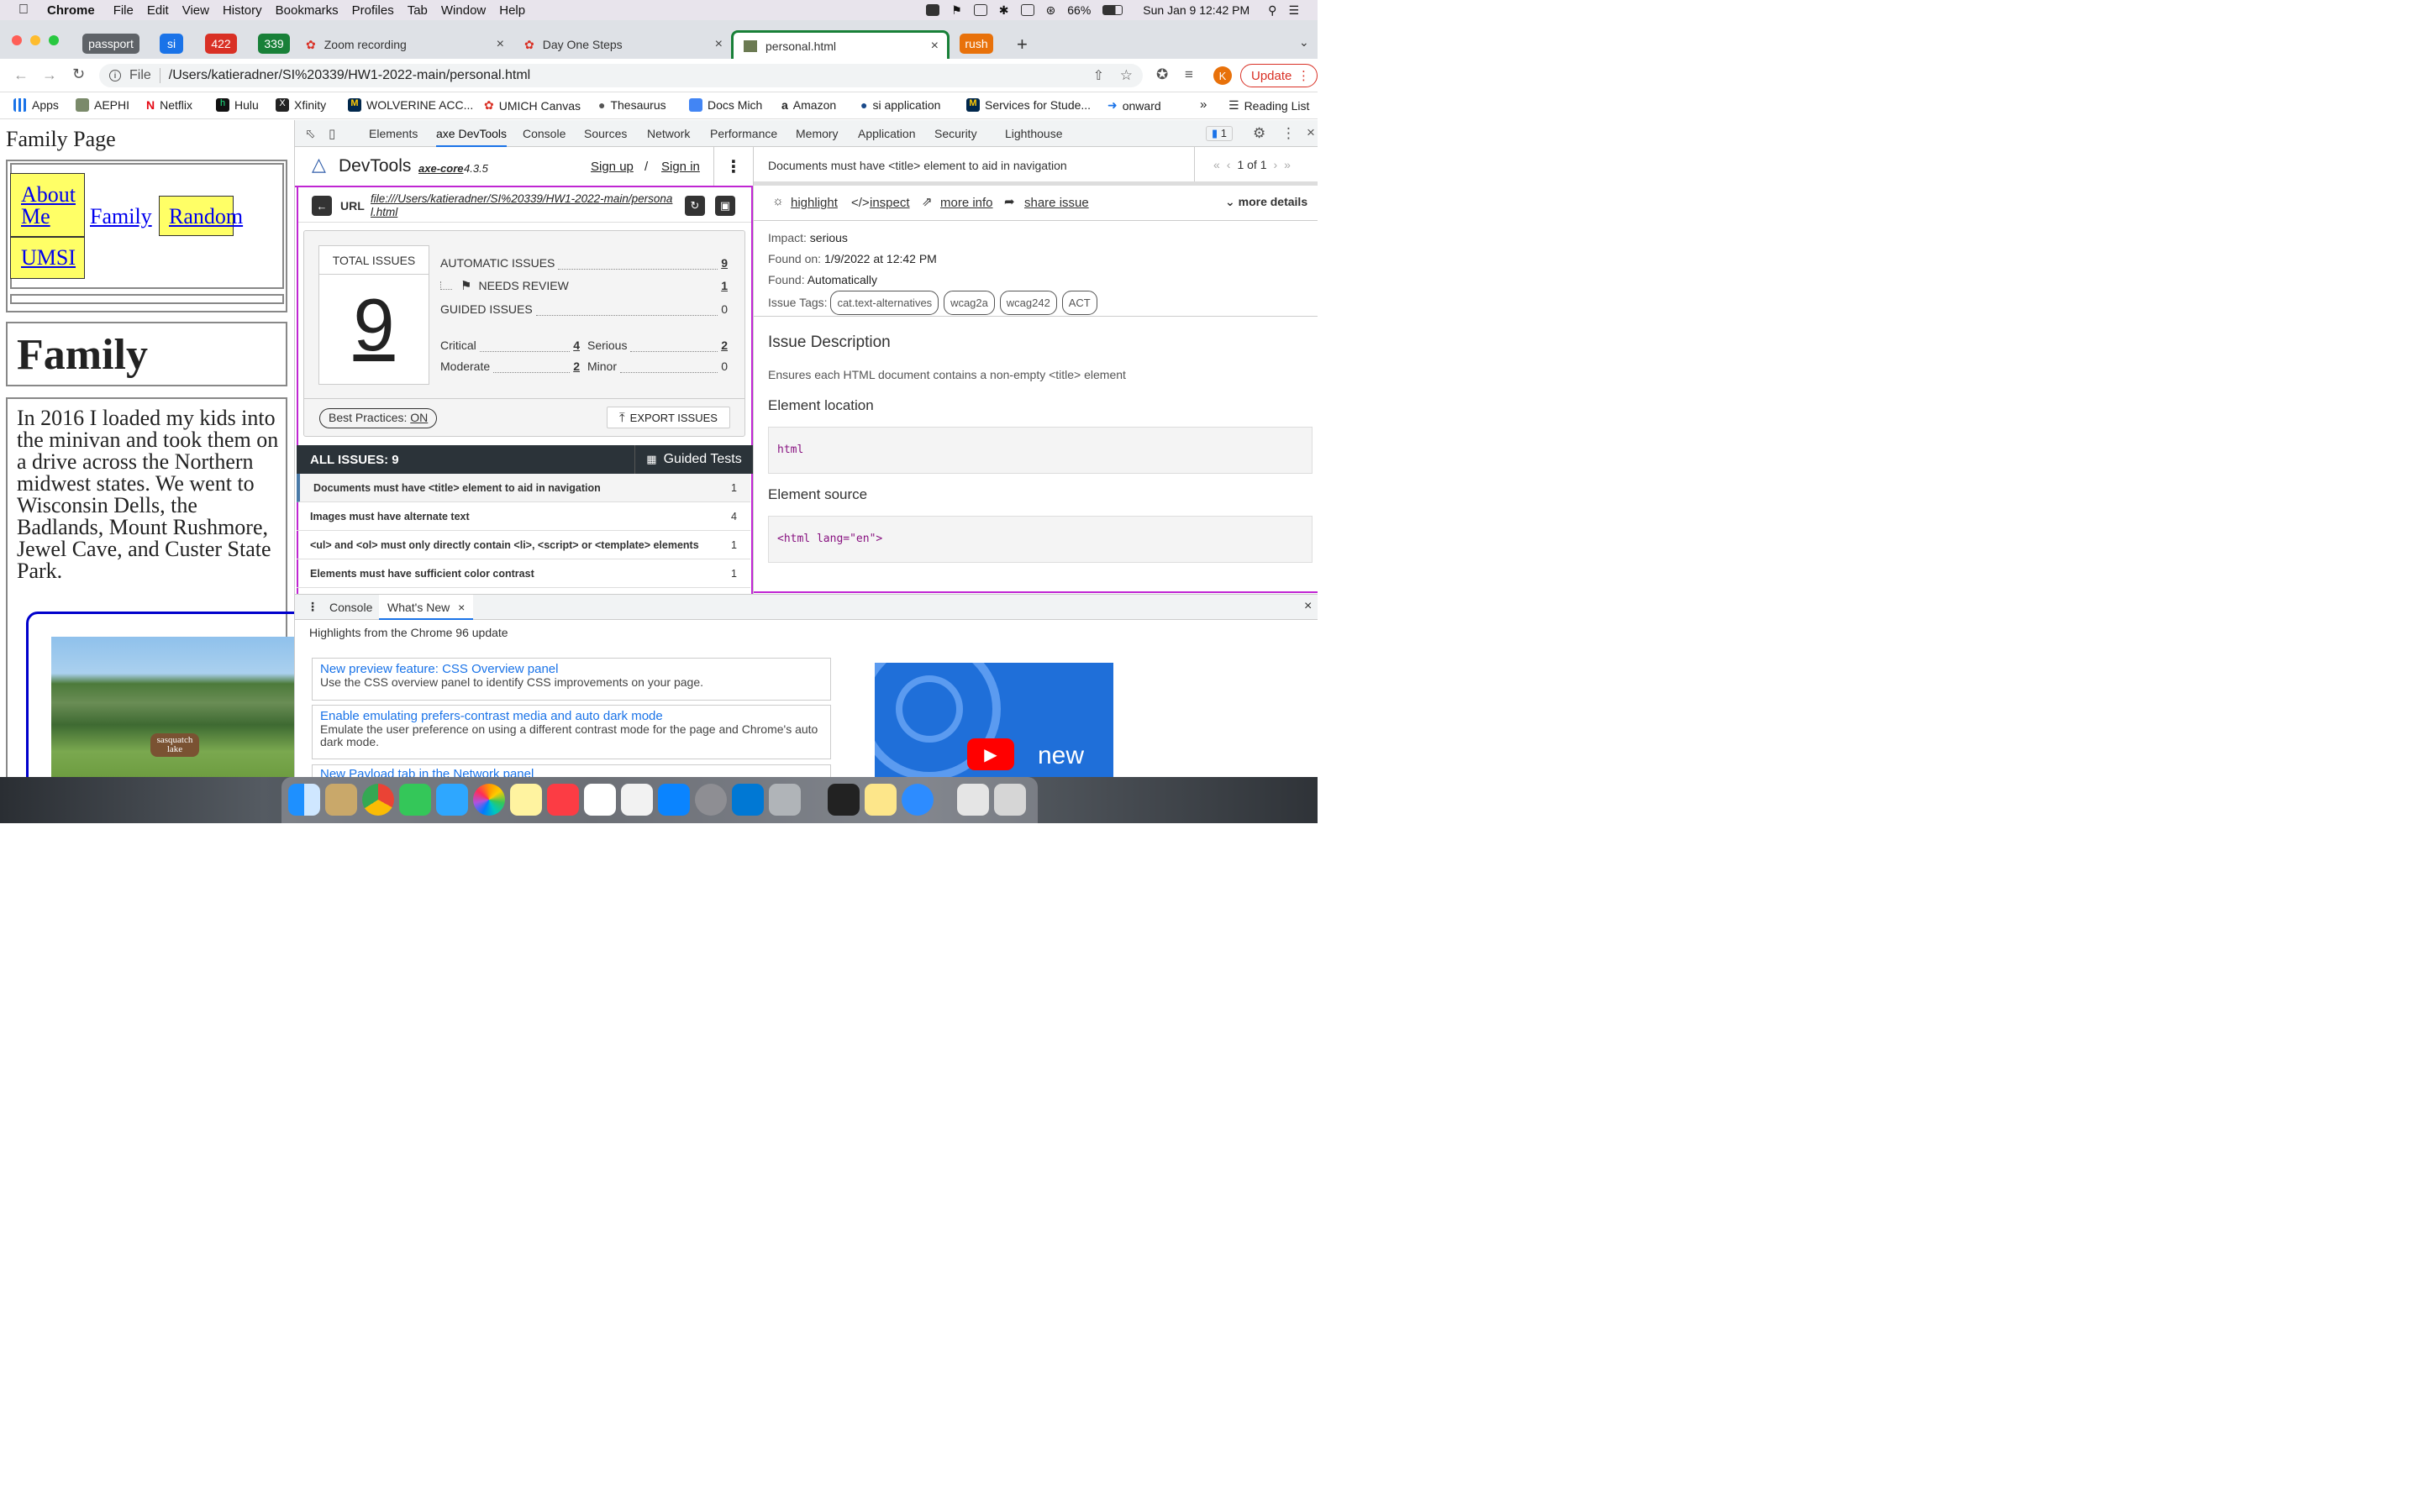 This screenshot has height=1512, width=2420. I want to click on guided-tests-button: ▦ Guided Tests, so click(693, 459).